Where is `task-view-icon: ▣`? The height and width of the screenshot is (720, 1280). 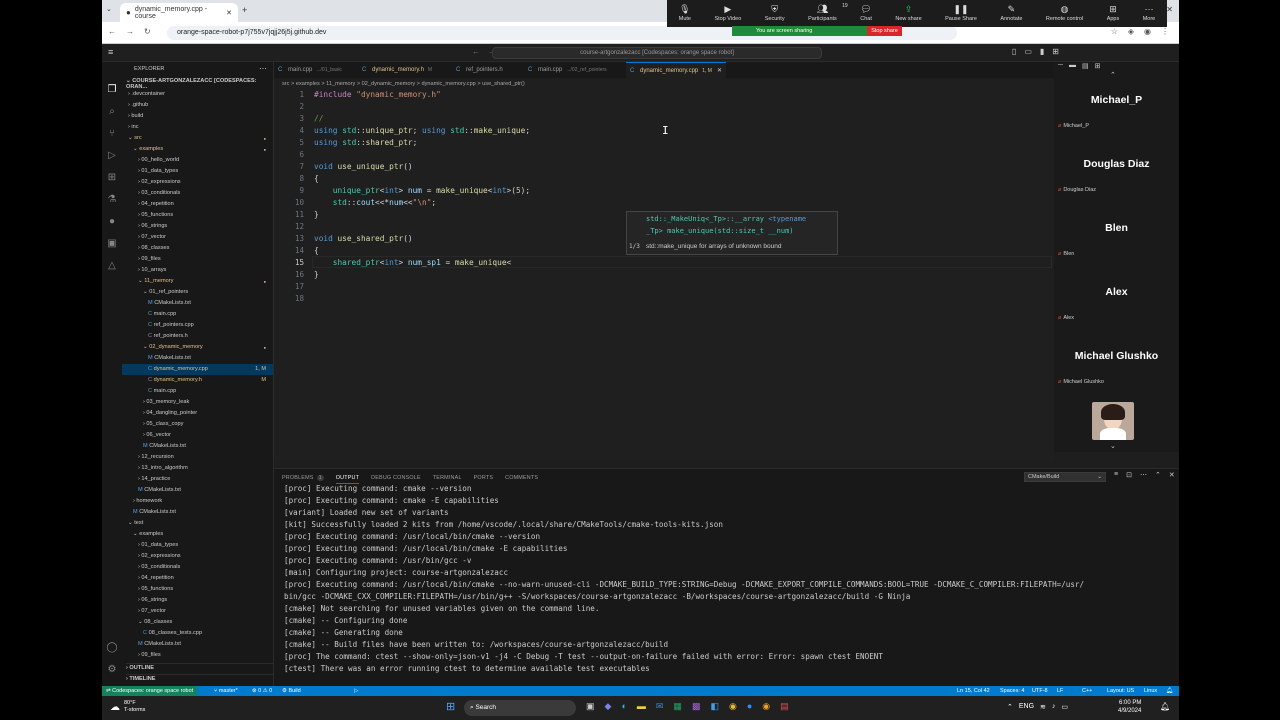 task-view-icon: ▣ is located at coordinates (590, 706).